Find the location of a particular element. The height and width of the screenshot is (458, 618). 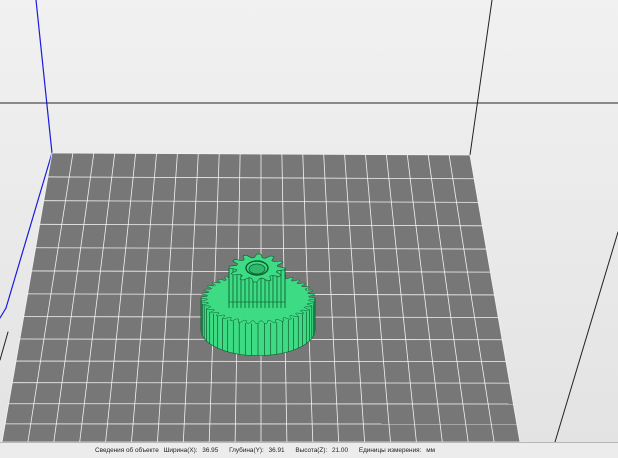

volume-right-front-edge is located at coordinates (586, 336).